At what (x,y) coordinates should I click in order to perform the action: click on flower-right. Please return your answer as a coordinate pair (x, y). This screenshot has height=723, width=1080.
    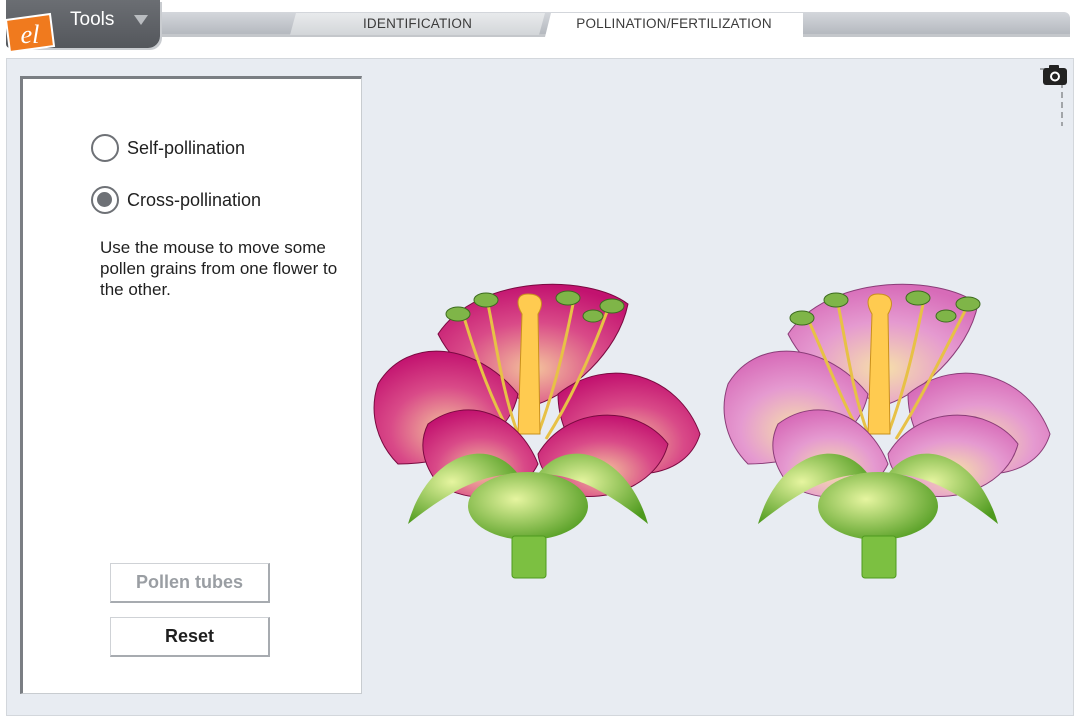
    Looking at the image, I should click on (888, 429).